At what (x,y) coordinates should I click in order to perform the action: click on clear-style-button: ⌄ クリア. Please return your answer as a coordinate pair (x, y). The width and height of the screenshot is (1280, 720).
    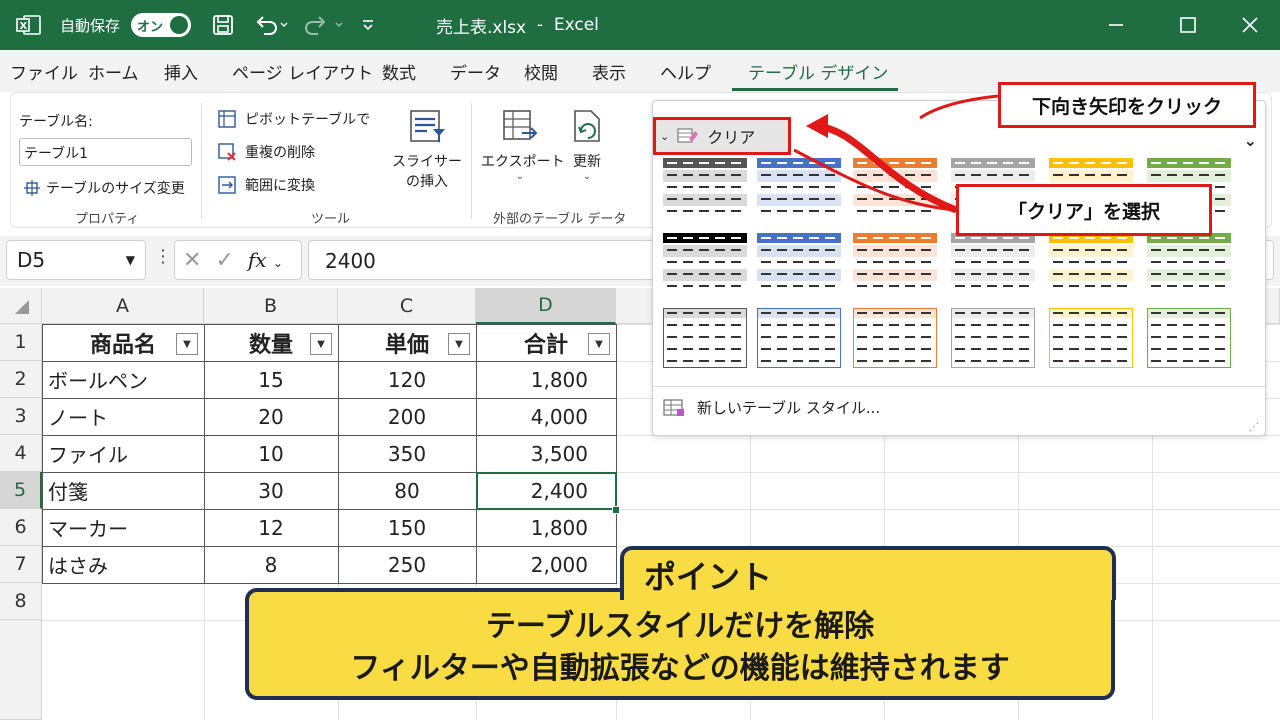
    Looking at the image, I should click on (722, 136).